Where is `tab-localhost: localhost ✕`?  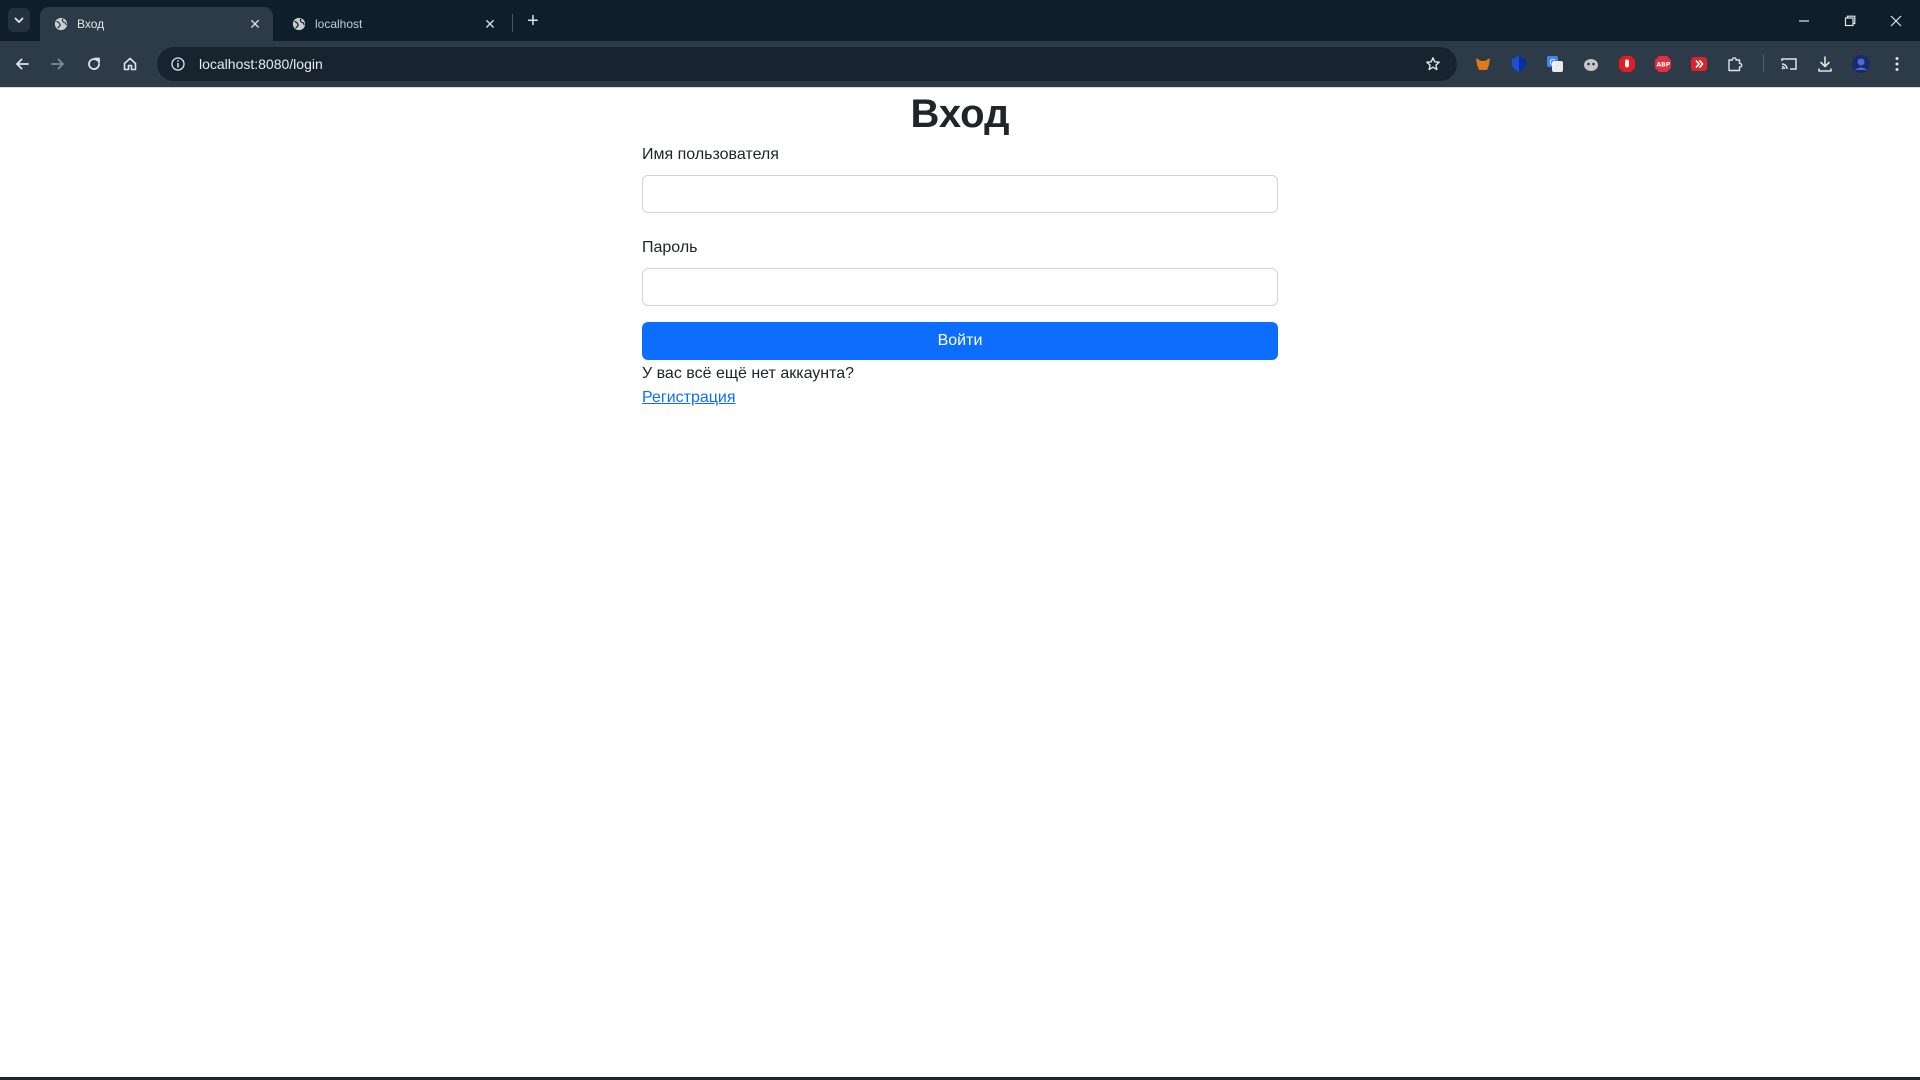
tab-localhost: localhost ✕ is located at coordinates (393, 24).